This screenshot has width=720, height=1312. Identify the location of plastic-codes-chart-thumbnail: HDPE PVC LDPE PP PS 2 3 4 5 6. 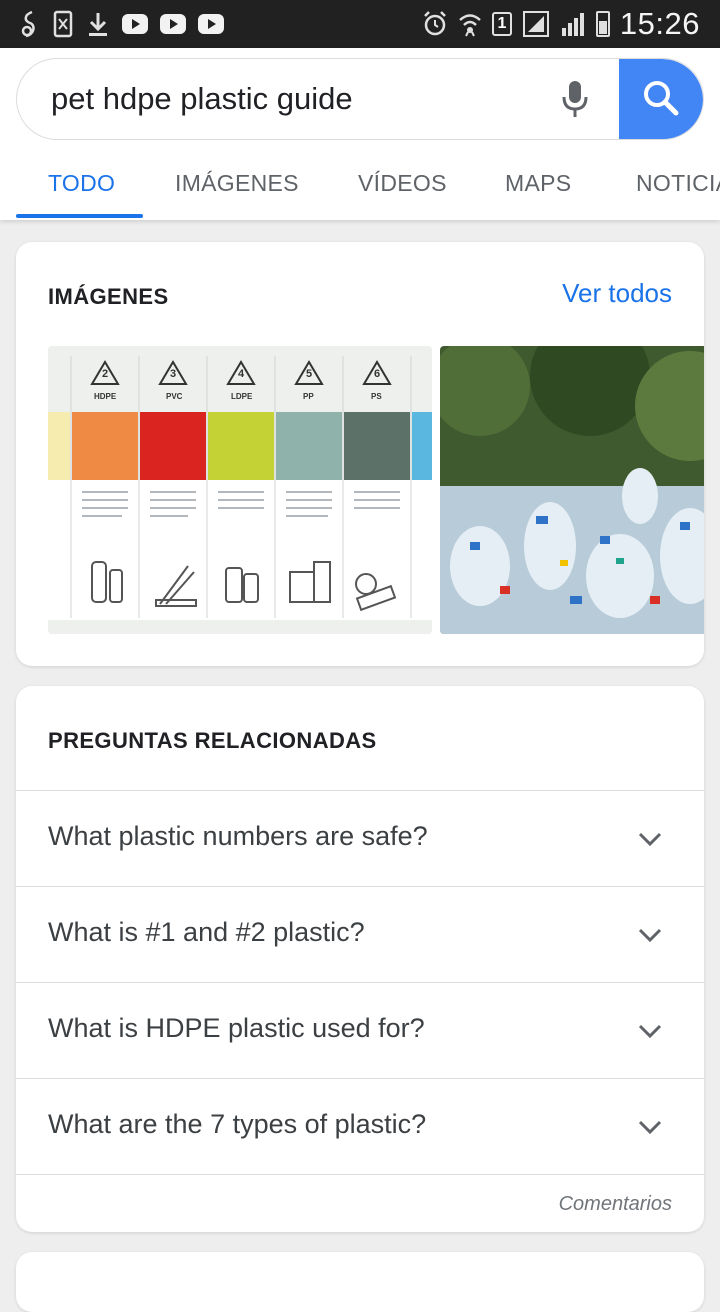
(240, 490).